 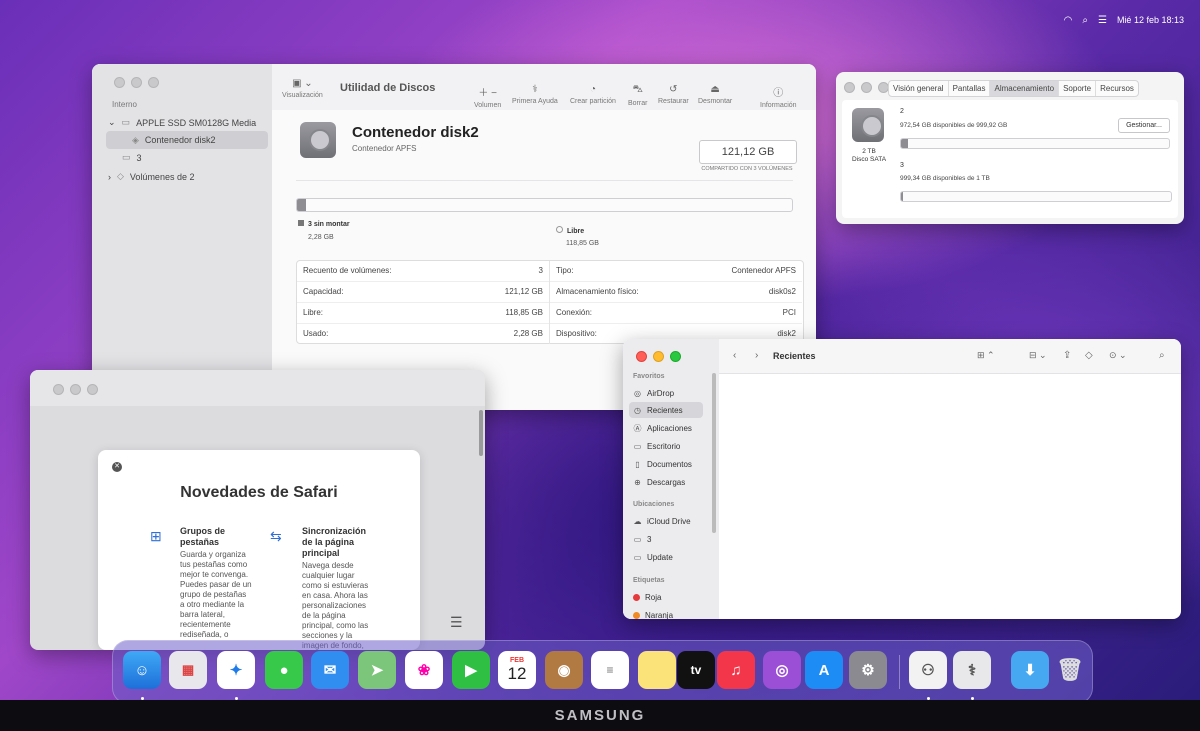 I want to click on downloads-folder-icon: ⬇, so click(x=1030, y=670).